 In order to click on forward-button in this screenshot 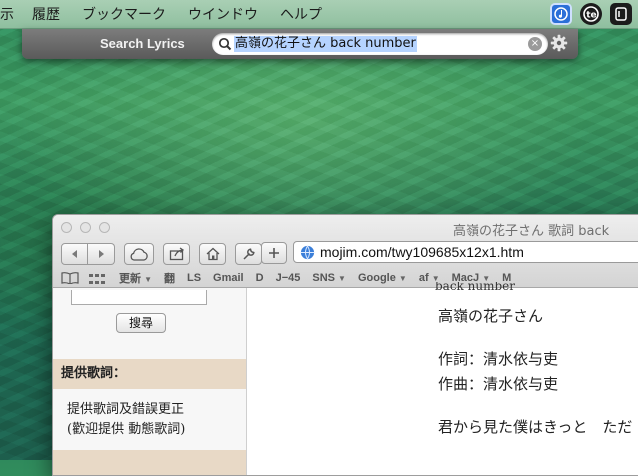, I will do `click(101, 254)`.